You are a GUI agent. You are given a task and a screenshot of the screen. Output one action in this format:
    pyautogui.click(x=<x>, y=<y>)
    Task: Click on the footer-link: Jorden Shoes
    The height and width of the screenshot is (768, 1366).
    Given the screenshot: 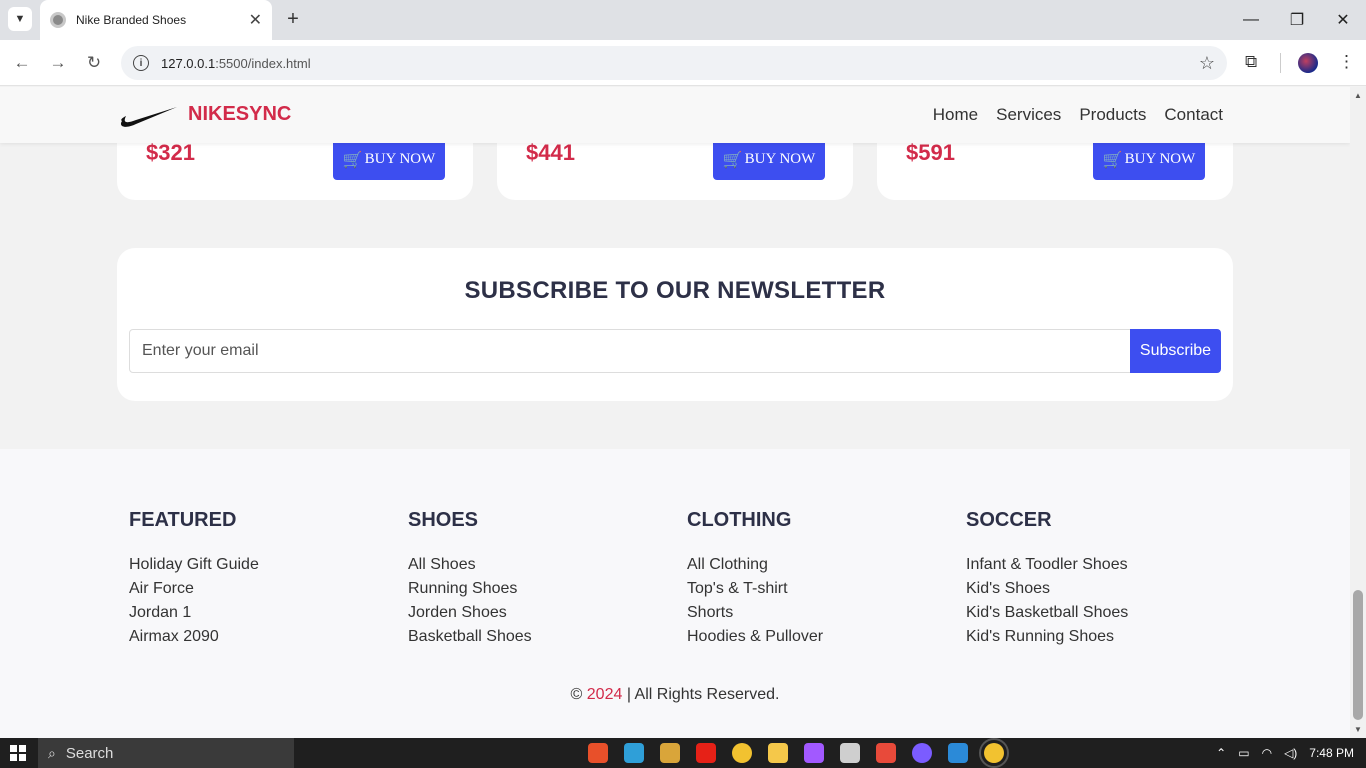 What is the action you would take?
    pyautogui.click(x=538, y=613)
    